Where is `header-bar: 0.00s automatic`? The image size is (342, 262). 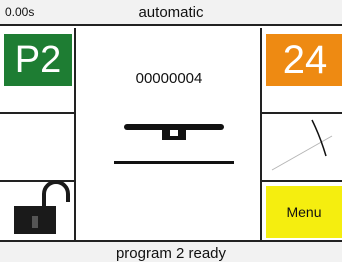 header-bar: 0.00s automatic is located at coordinates (171, 13).